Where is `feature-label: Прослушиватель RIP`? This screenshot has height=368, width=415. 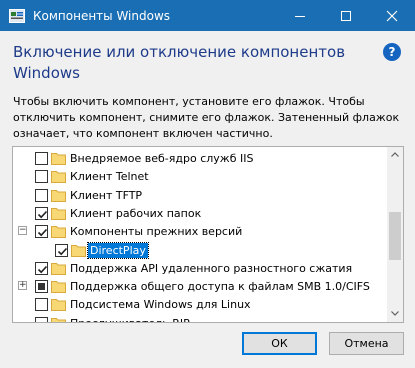
feature-label: Прослушиватель RIP is located at coordinates (130, 319).